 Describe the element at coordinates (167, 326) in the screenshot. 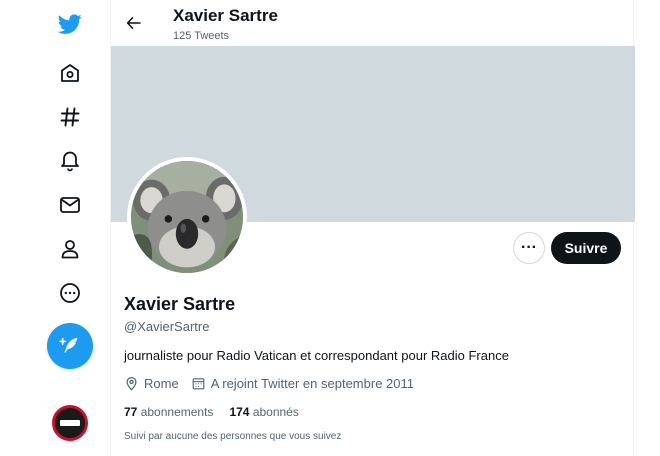

I see `profile-handle: @XavierSartre` at that location.